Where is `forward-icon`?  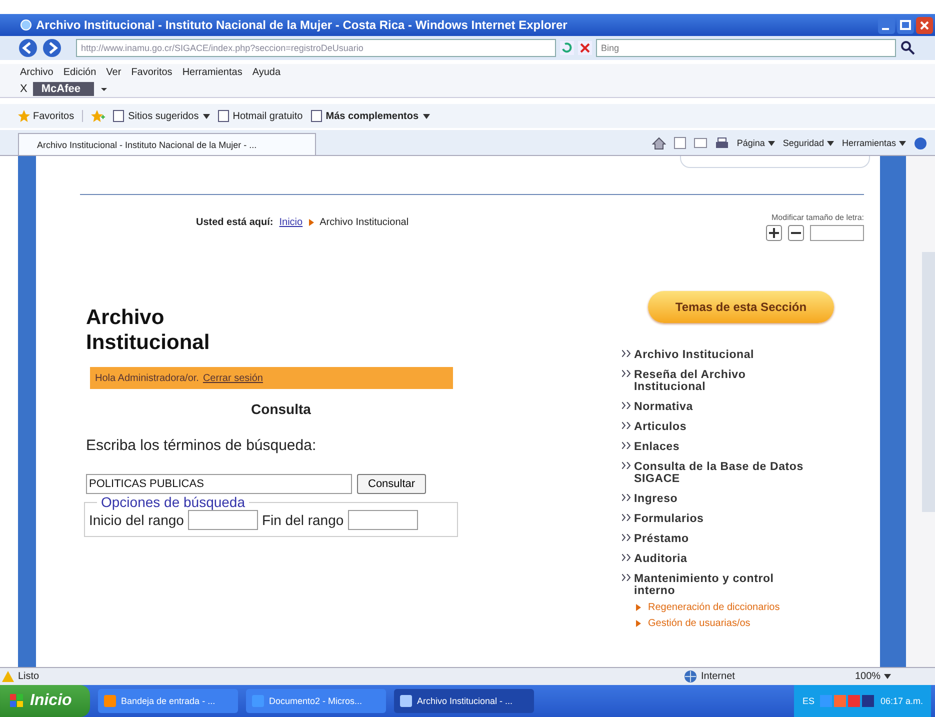
forward-icon is located at coordinates (52, 48).